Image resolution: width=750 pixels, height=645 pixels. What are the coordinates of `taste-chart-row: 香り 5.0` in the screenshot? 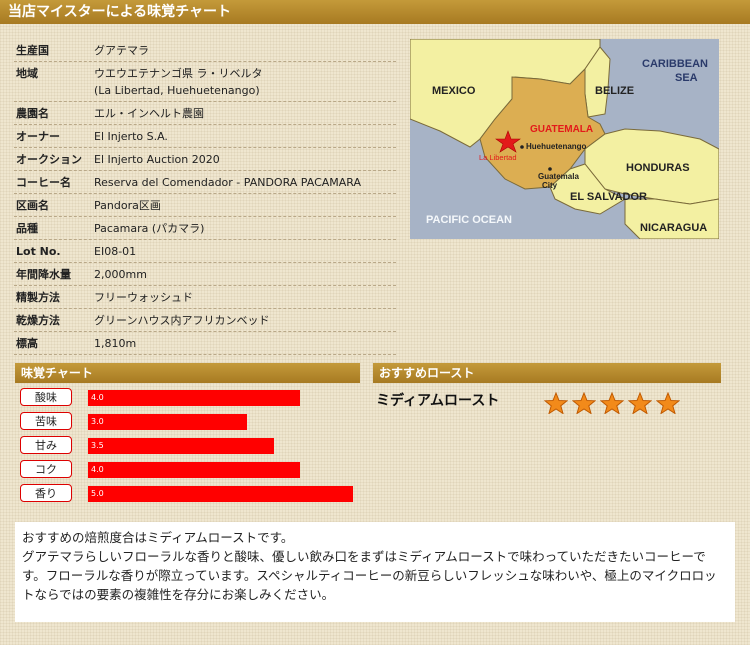 It's located at (190, 496).